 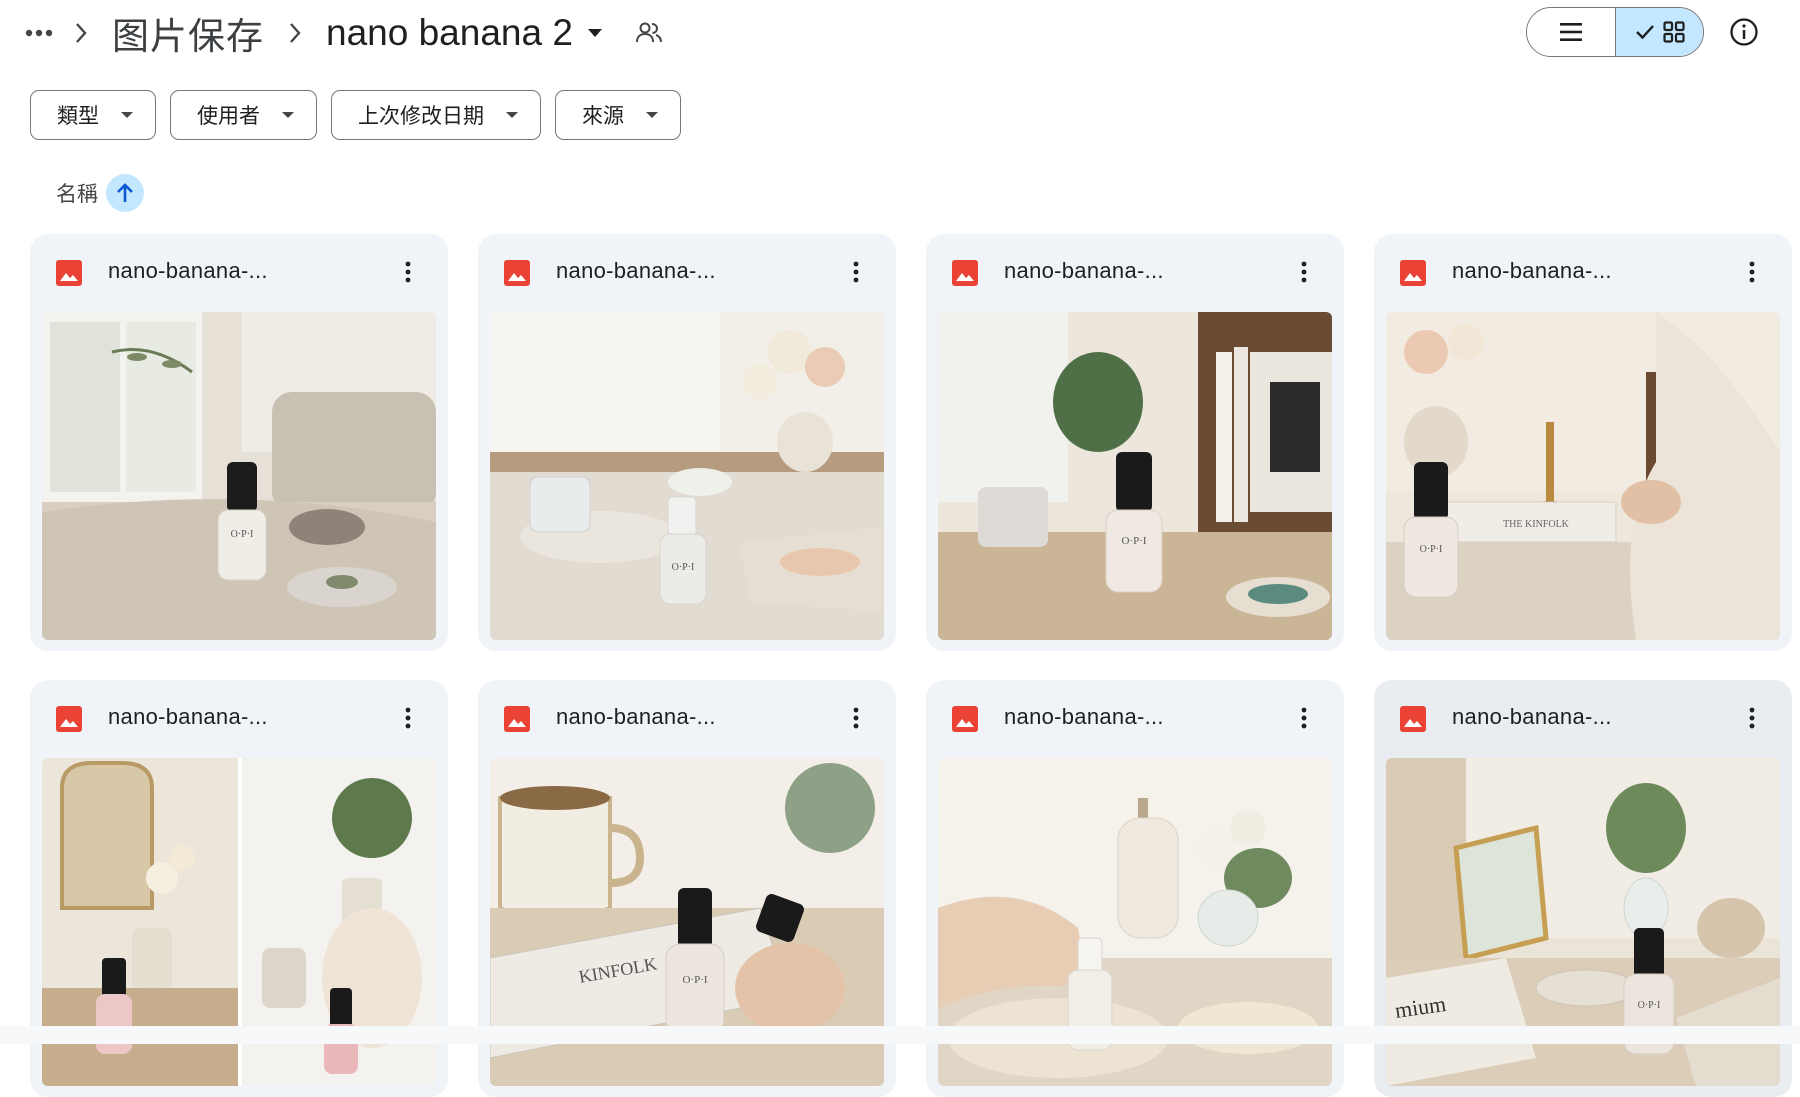 I want to click on bottom-edge, so click(x=900, y=1035).